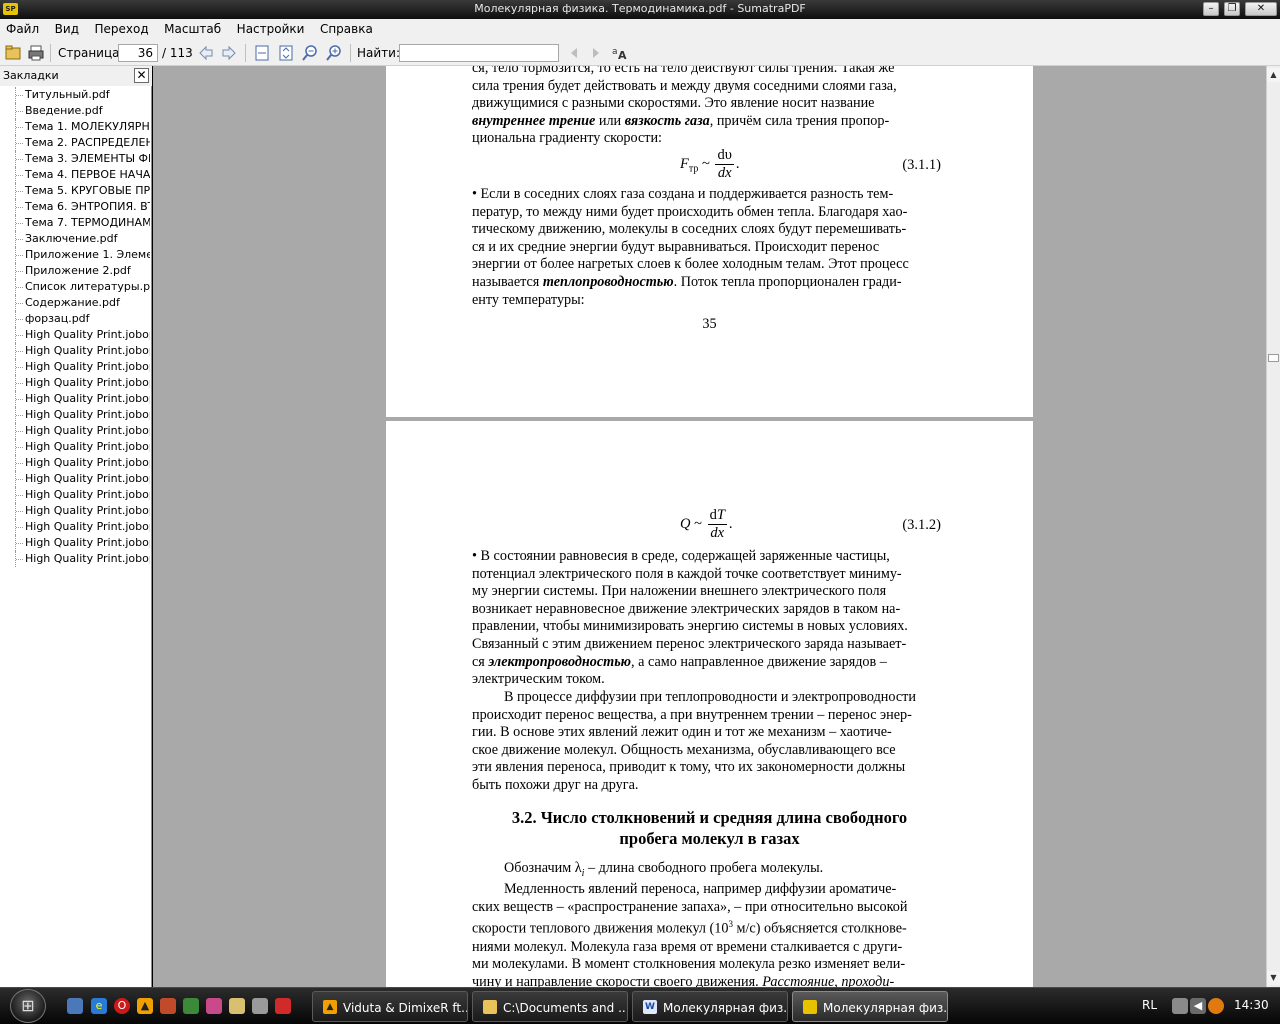 This screenshot has height=1024, width=1280. Describe the element at coordinates (1198, 1006) in the screenshot. I see `volume-icon: ◀` at that location.